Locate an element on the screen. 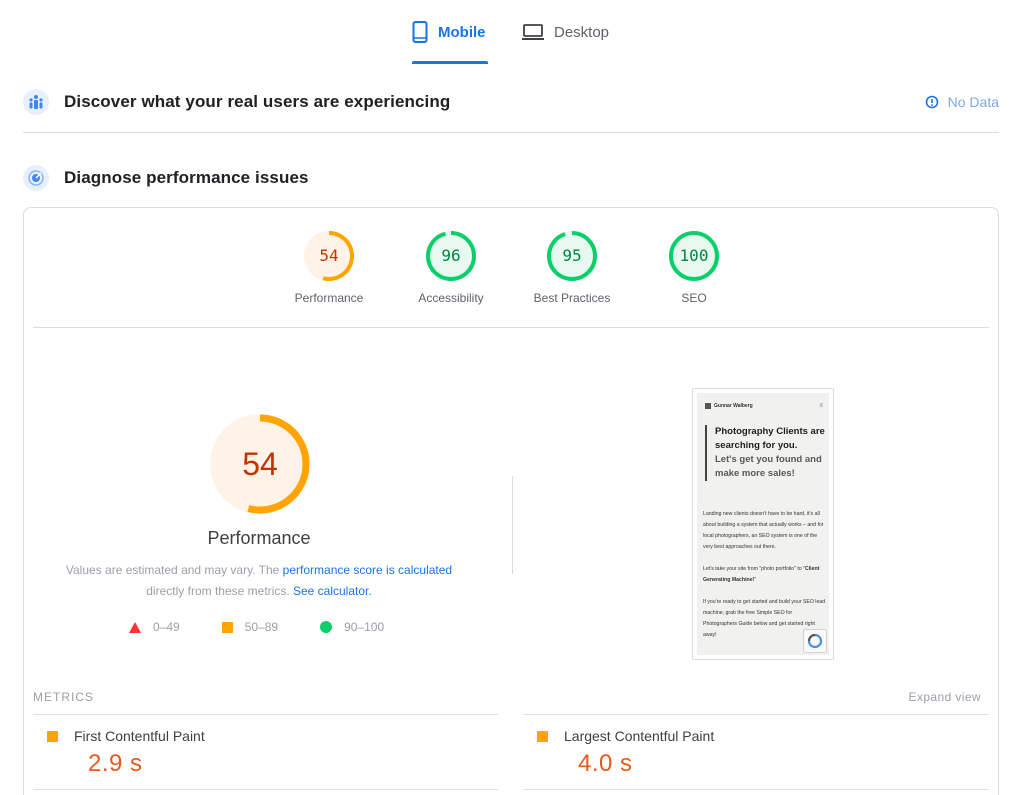 The width and height of the screenshot is (1024, 795). gauge-value: 95 is located at coordinates (571, 255).